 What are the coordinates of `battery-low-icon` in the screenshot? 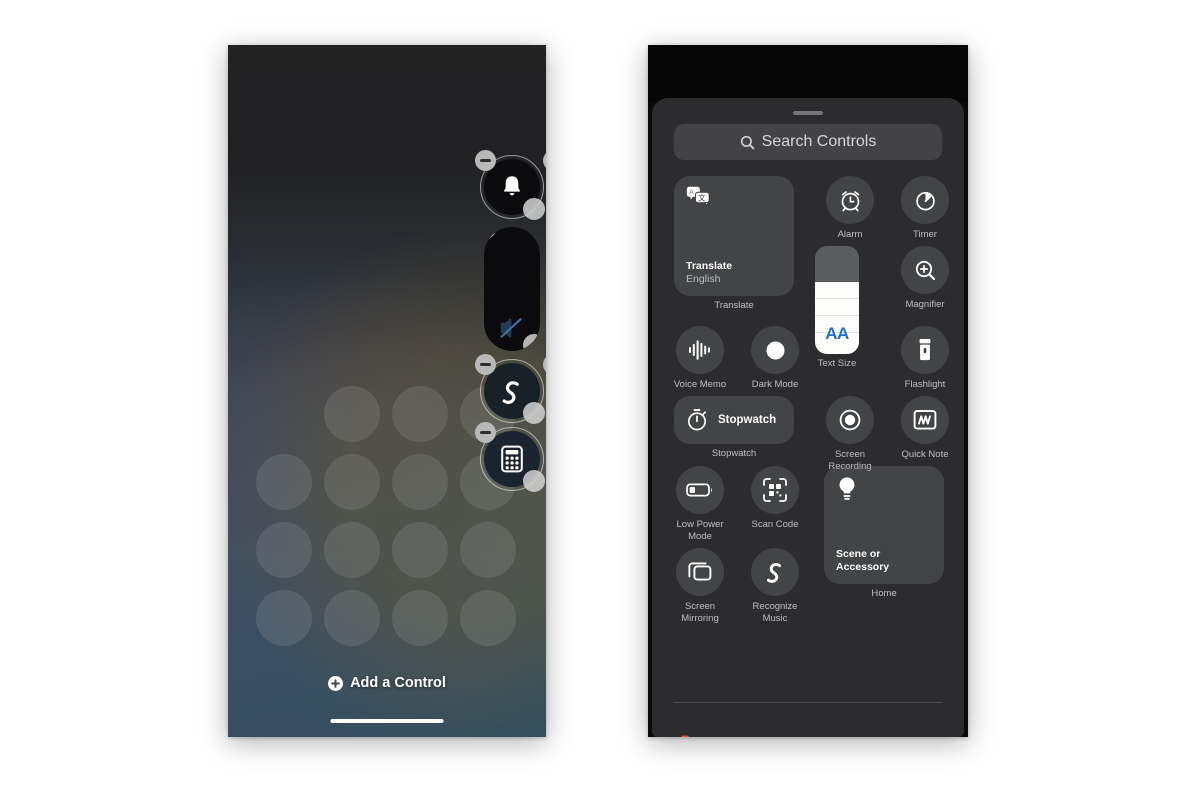 It's located at (700, 490).